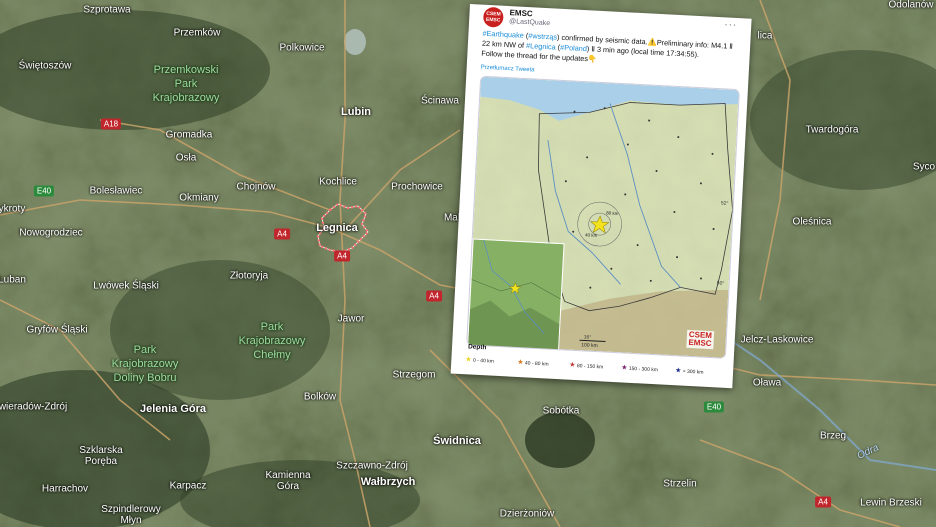 The height and width of the screenshot is (527, 936). I want to click on legend-item: ★ 80 - 150 km, so click(586, 366).